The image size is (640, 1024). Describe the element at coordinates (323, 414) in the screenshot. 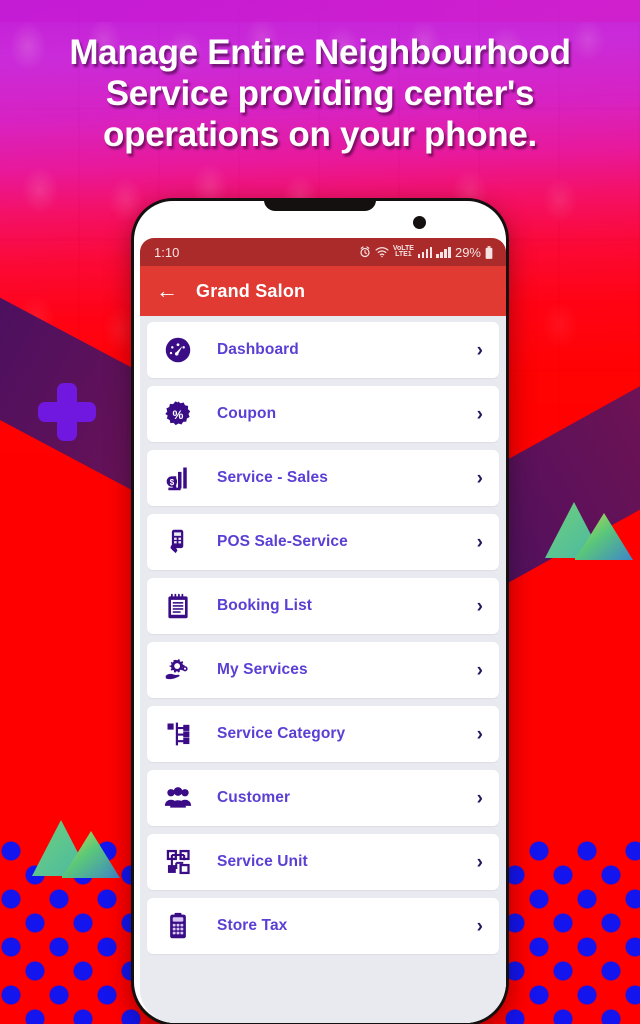

I see `menu-item-coupon: % Coupon ›` at that location.